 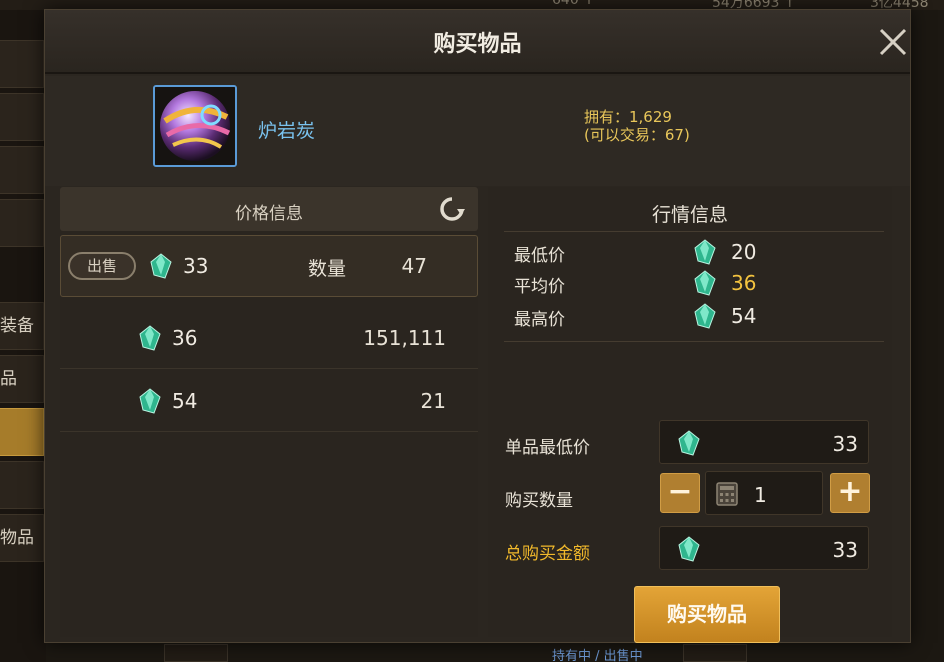 What do you see at coordinates (727, 494) in the screenshot?
I see `calculator-icon` at bounding box center [727, 494].